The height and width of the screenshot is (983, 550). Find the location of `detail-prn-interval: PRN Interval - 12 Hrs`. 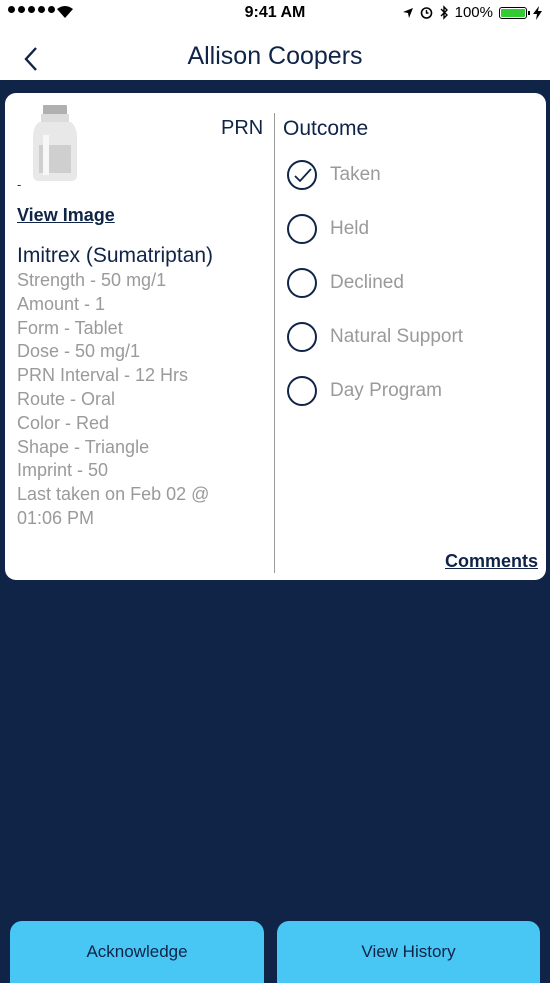

detail-prn-interval: PRN Interval - 12 Hrs is located at coordinates (103, 375).